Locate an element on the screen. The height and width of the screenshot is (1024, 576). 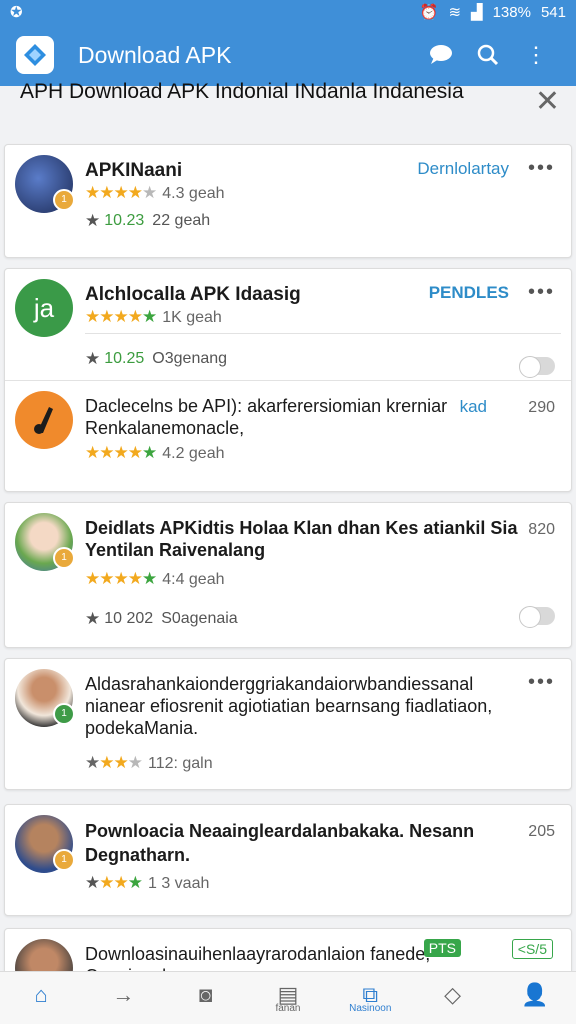
app-avatar is located at coordinates (44, 420).